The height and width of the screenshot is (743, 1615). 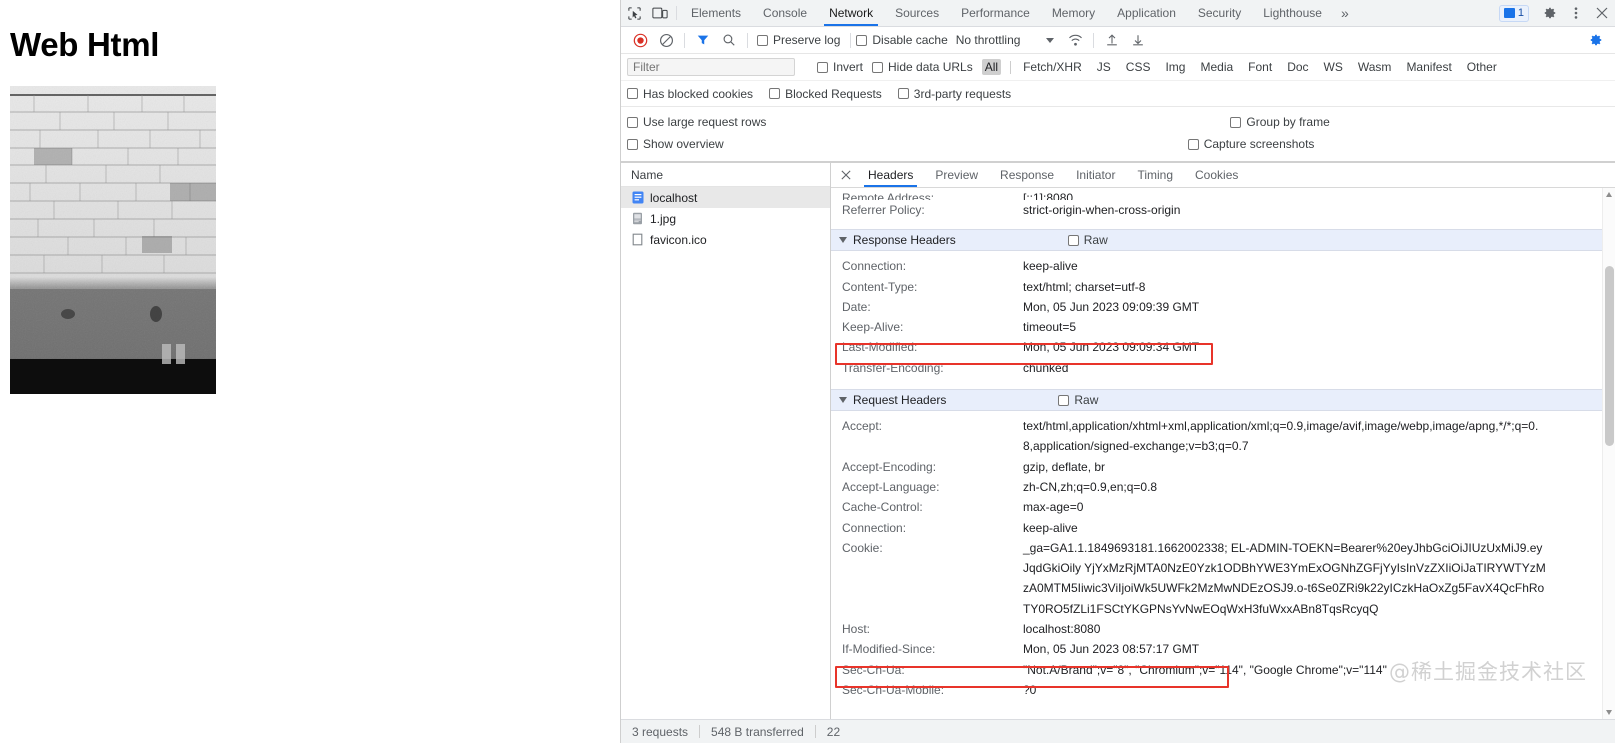 What do you see at coordinates (690, 94) in the screenshot?
I see `has-blocked-cookies-checkbox: Has blocked cookies` at bounding box center [690, 94].